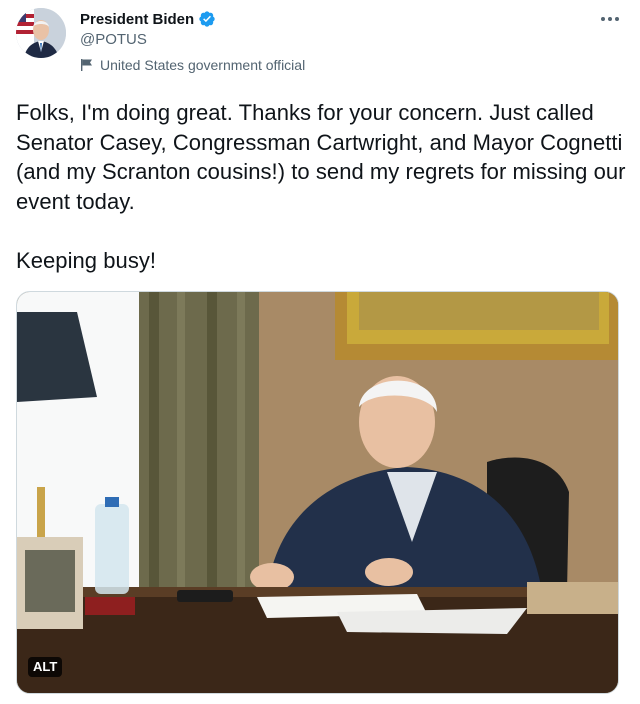 The width and height of the screenshot is (640, 704). I want to click on more-dots-icon, so click(610, 19).